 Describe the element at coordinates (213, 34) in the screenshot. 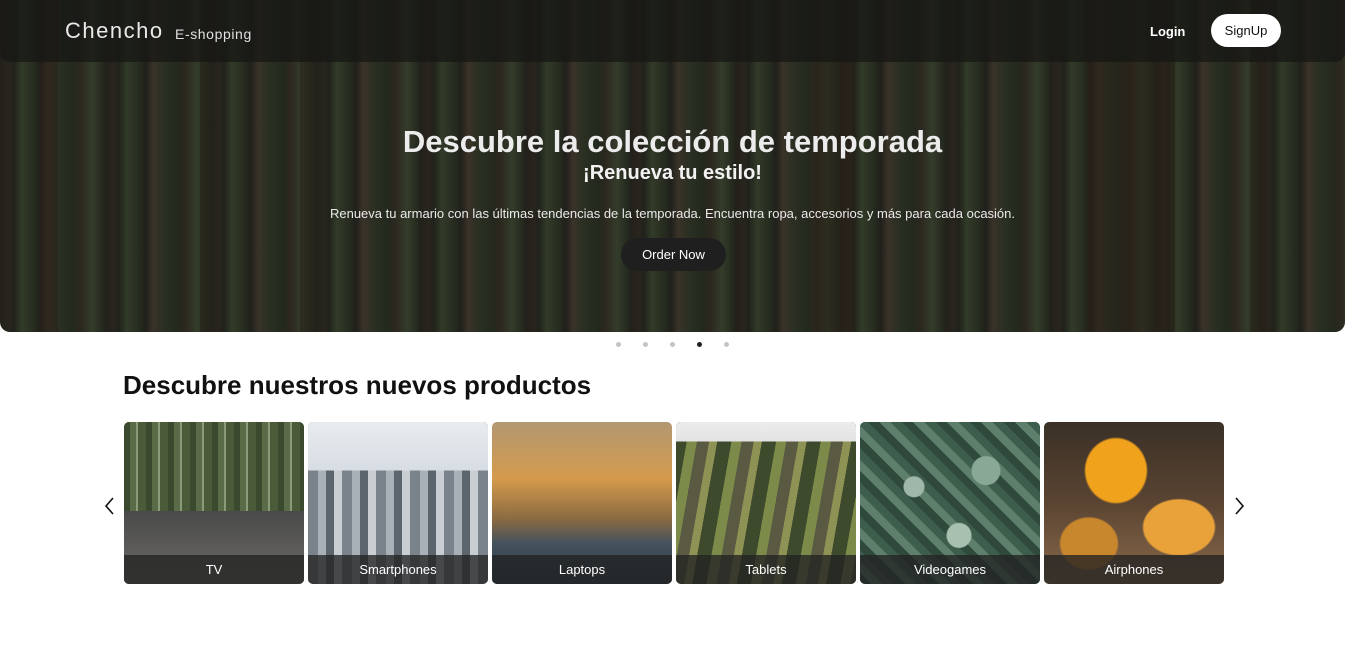

I see `brand-tagline: E-shopping` at that location.